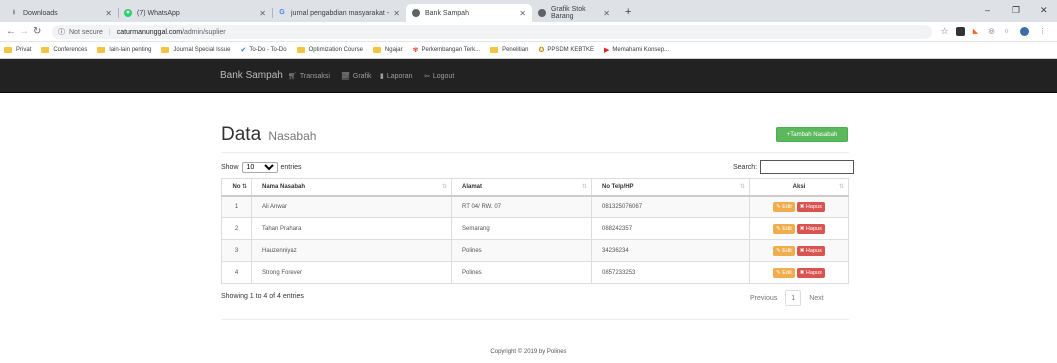 The width and height of the screenshot is (1057, 363). Describe the element at coordinates (607, 50) in the screenshot. I see `youtube-icon: ▶` at that location.